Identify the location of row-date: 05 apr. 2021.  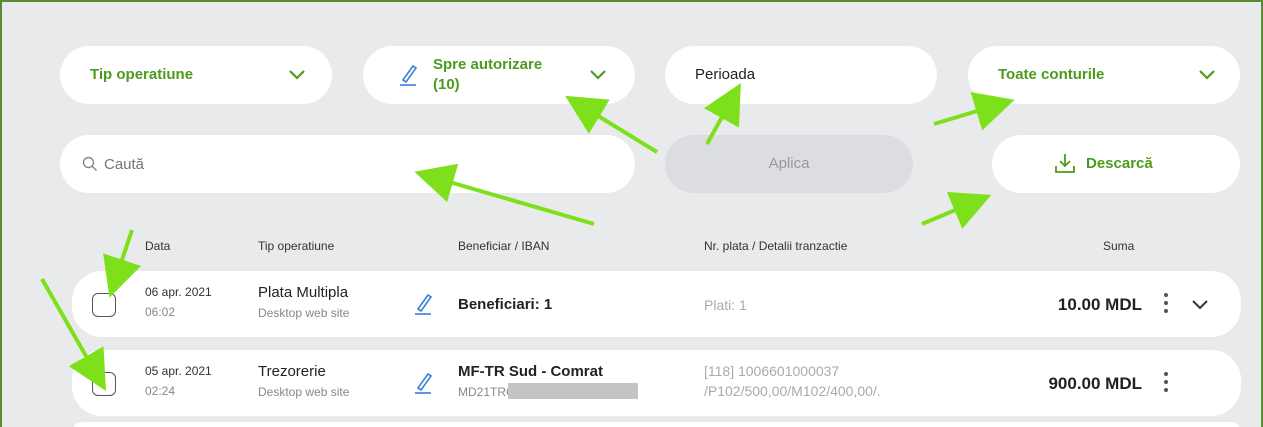
(178, 371).